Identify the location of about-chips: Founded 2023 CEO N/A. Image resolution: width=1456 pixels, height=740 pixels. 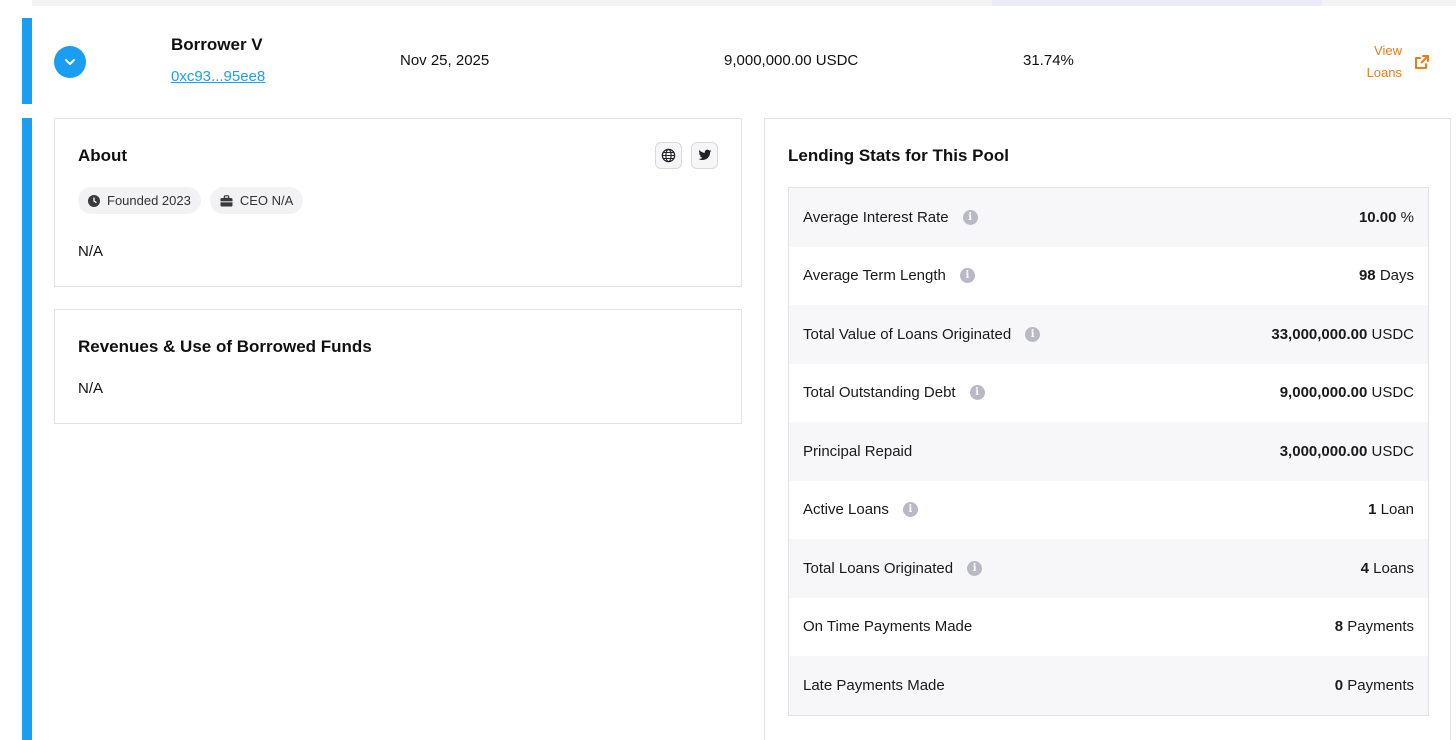
(191, 200).